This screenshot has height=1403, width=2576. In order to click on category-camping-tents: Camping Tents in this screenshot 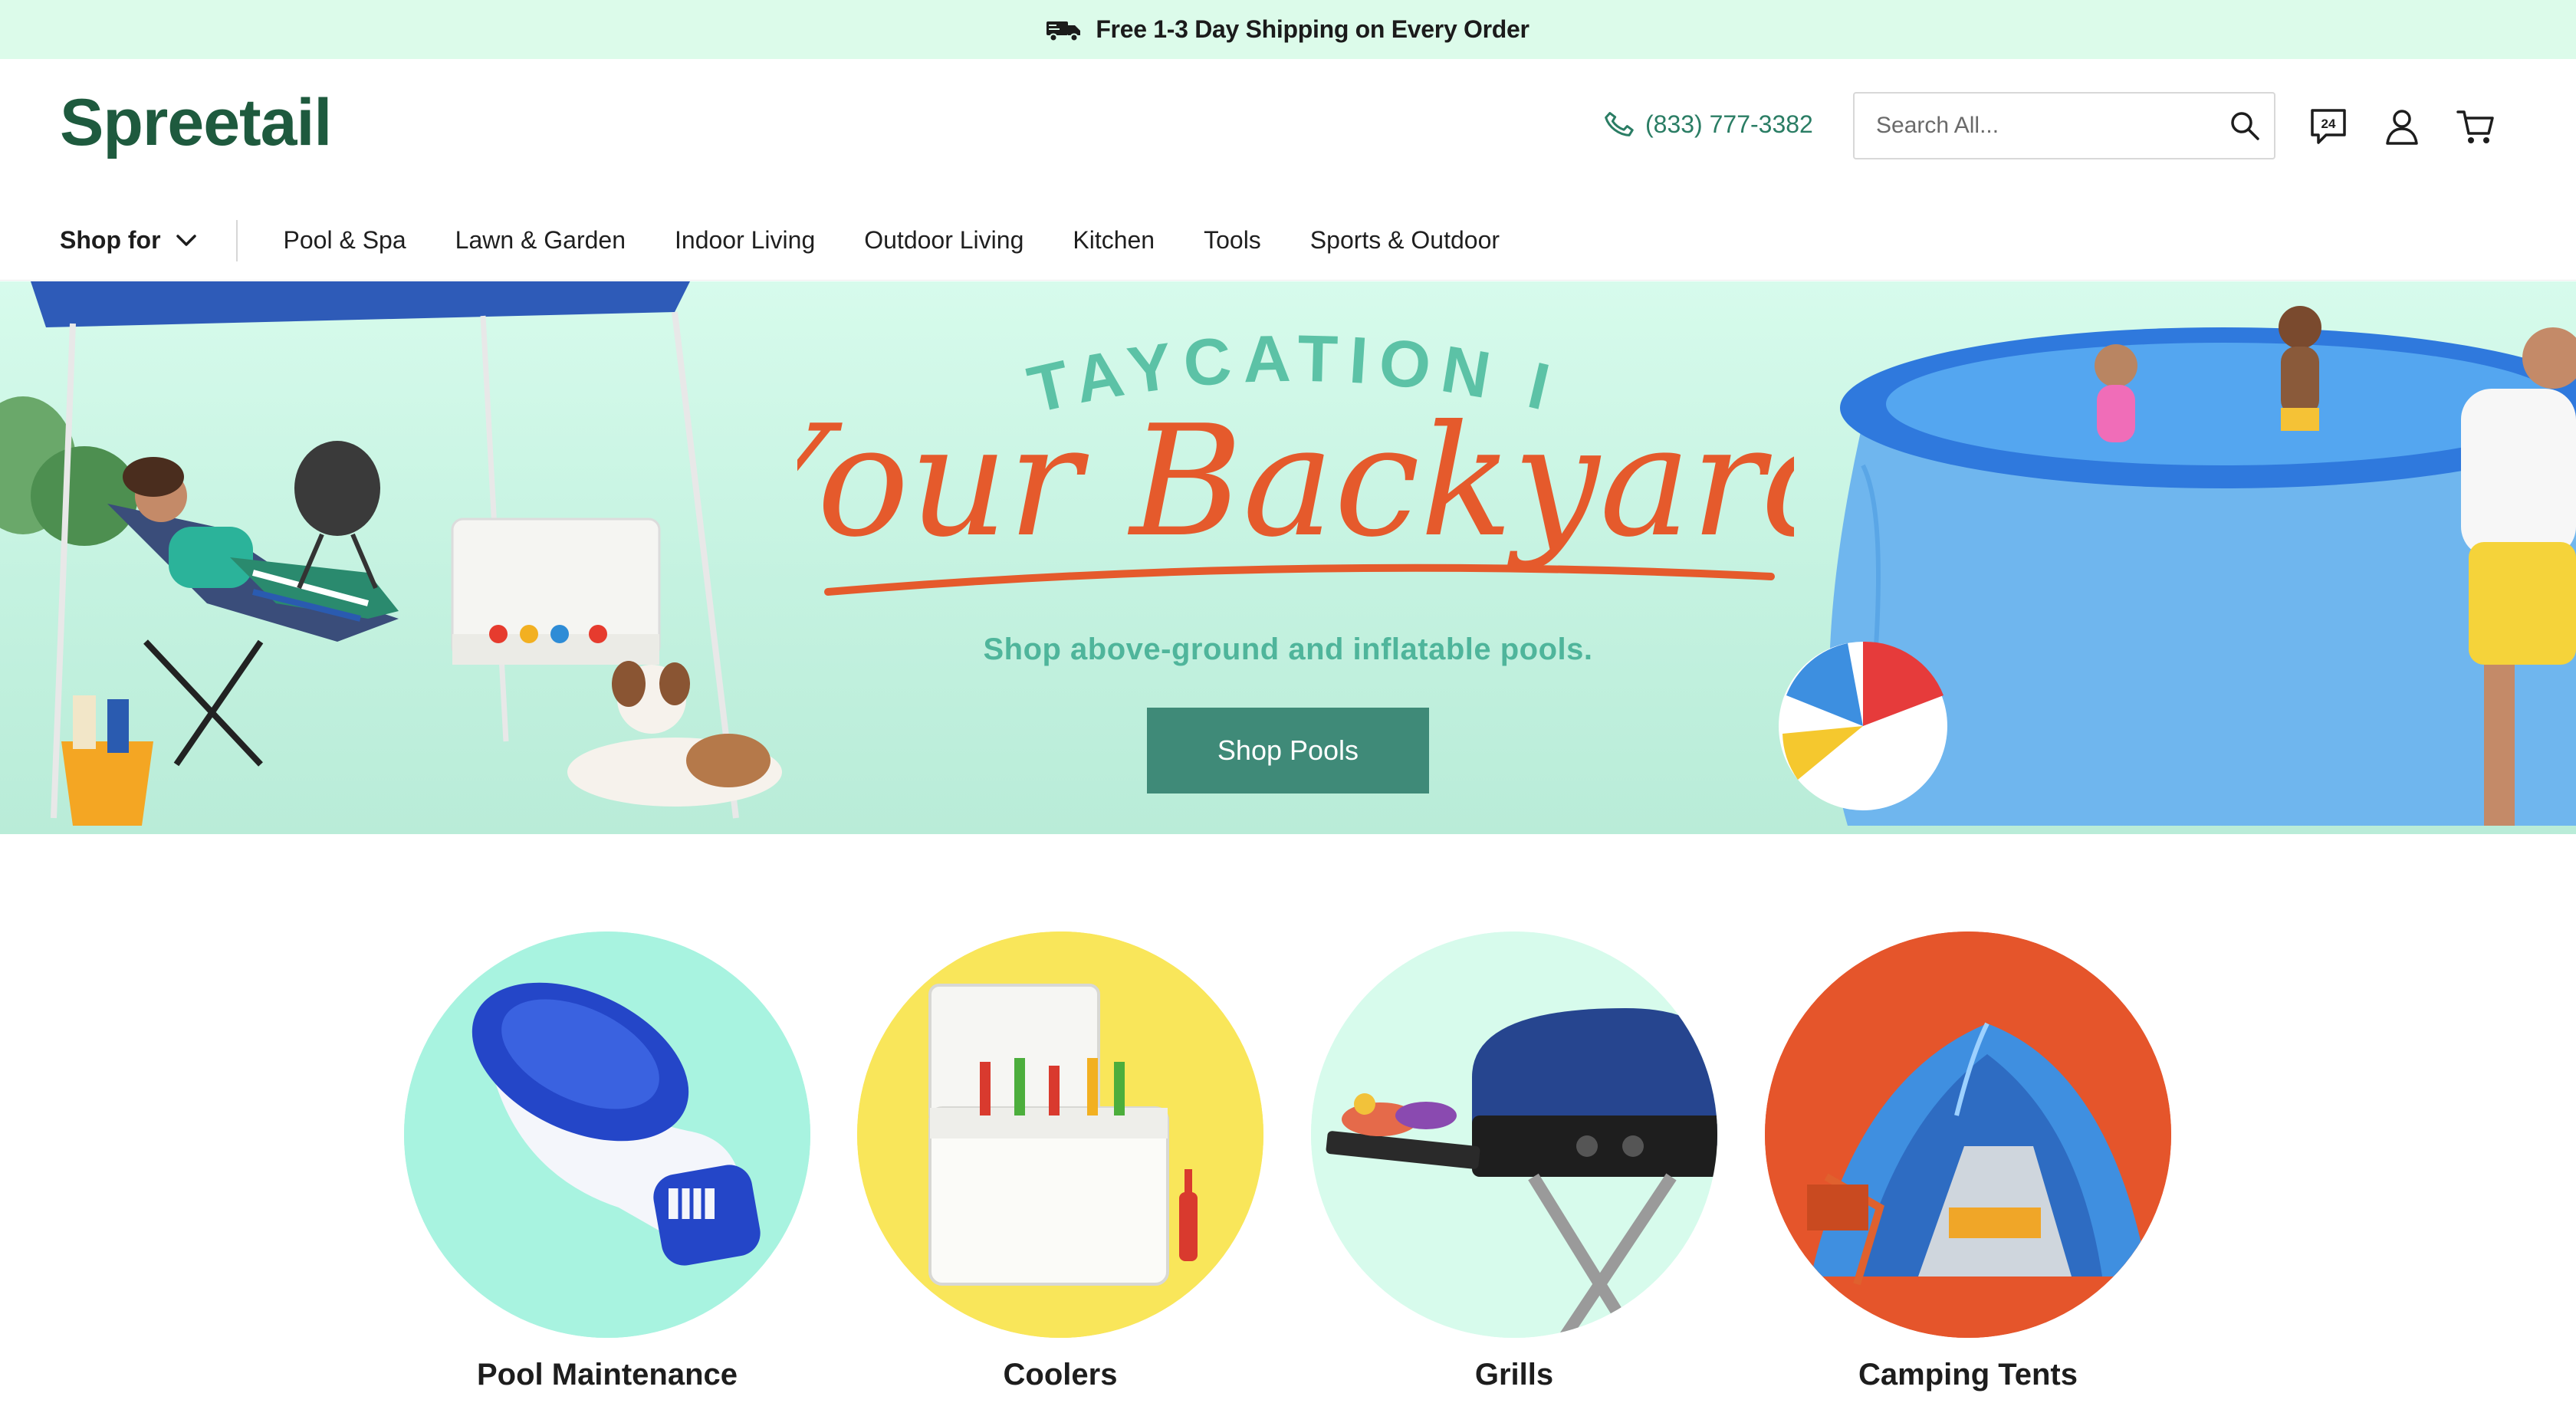, I will do `click(1968, 1162)`.